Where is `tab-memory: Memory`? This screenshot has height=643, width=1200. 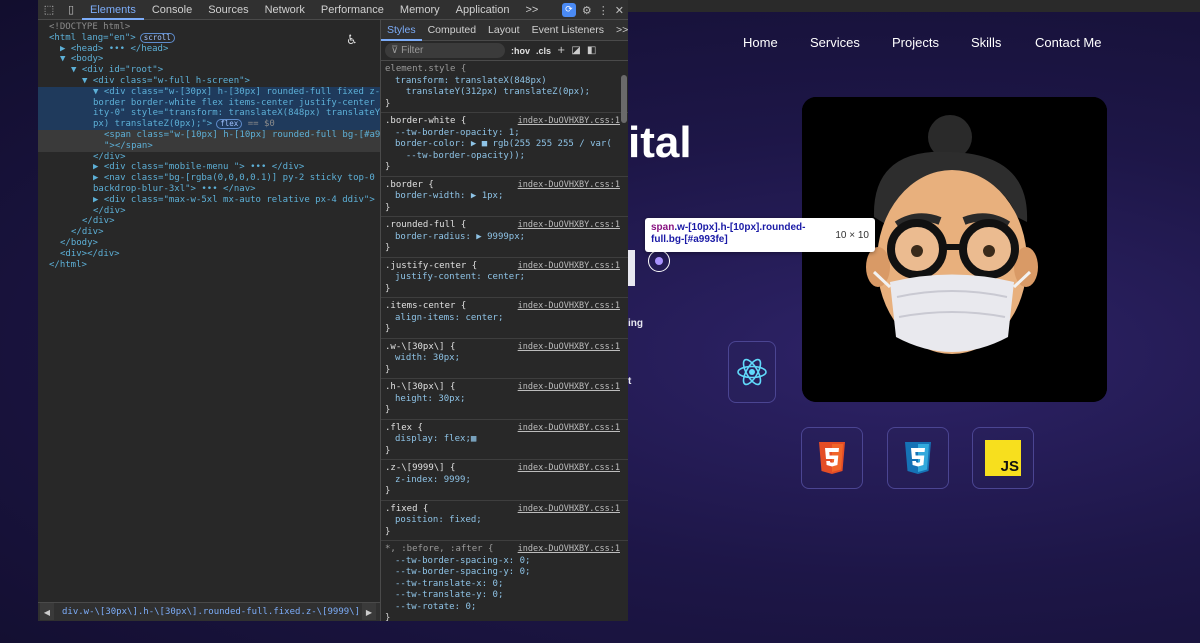 tab-memory: Memory is located at coordinates (420, 10).